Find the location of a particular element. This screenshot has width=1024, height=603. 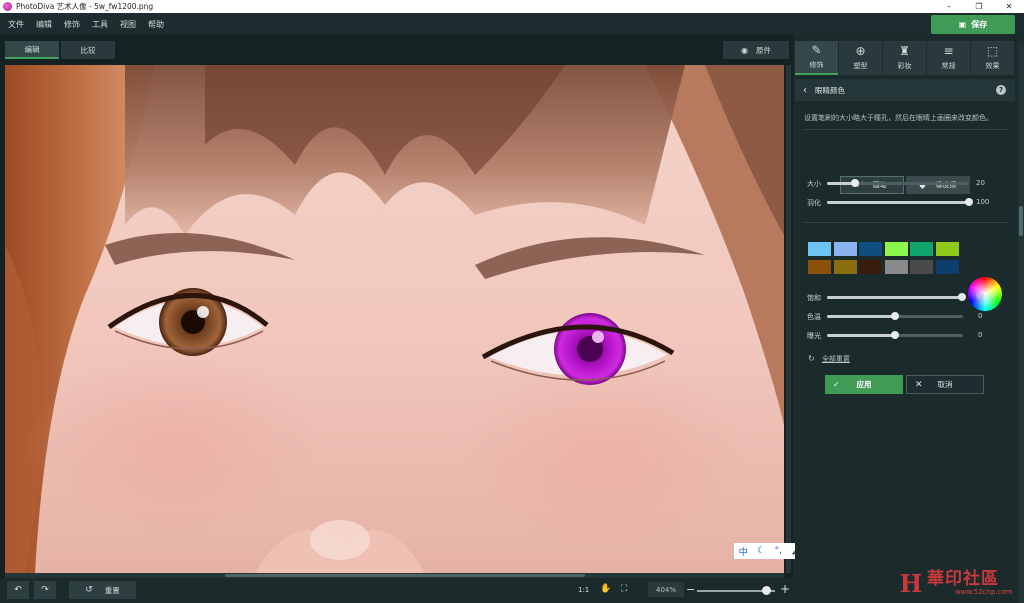

color-wheel-icon is located at coordinates (985, 294).